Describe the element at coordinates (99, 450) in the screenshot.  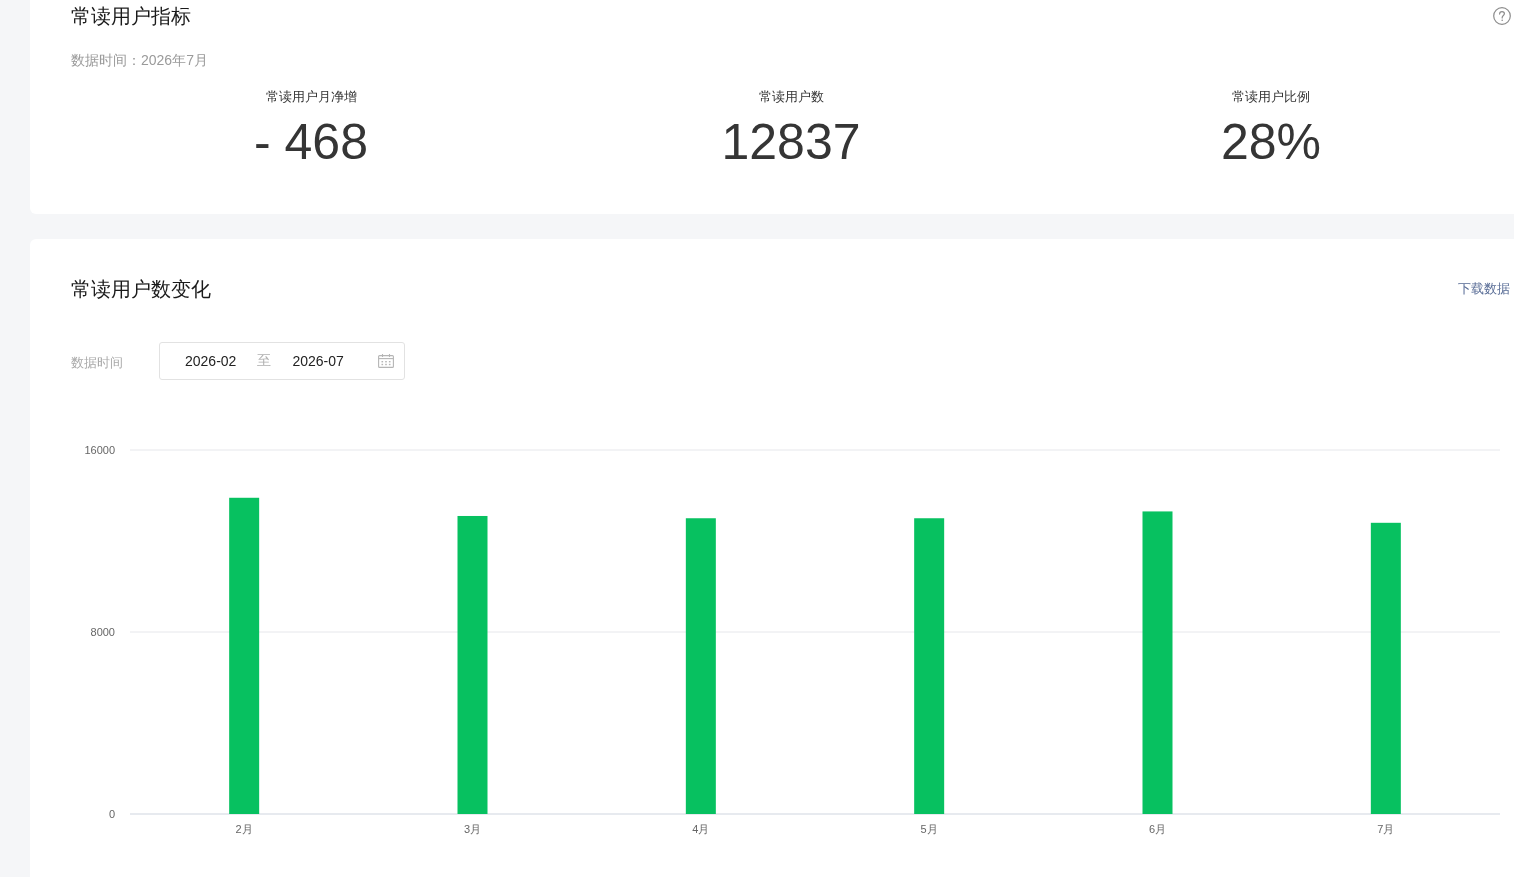
I see `y-axis-label: 16000` at that location.